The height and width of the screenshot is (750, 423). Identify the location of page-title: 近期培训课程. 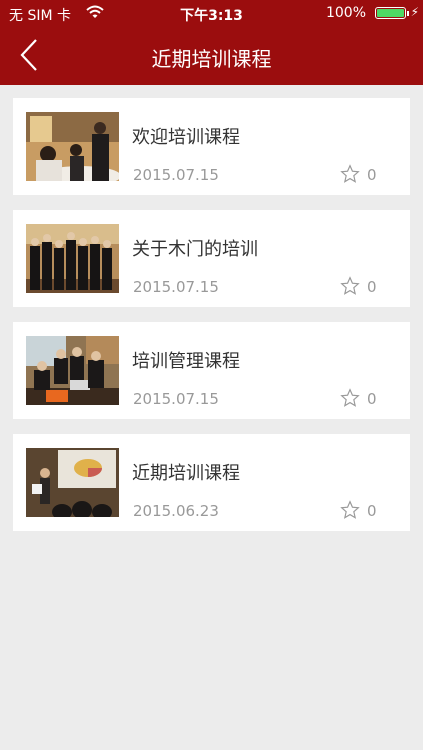
(211, 59).